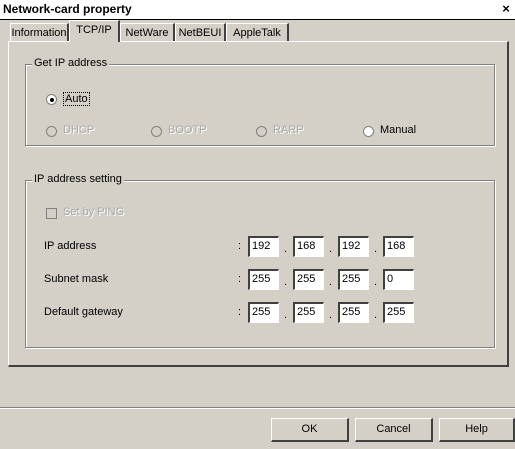 The image size is (515, 449). I want to click on dhcp-radio, so click(51, 131).